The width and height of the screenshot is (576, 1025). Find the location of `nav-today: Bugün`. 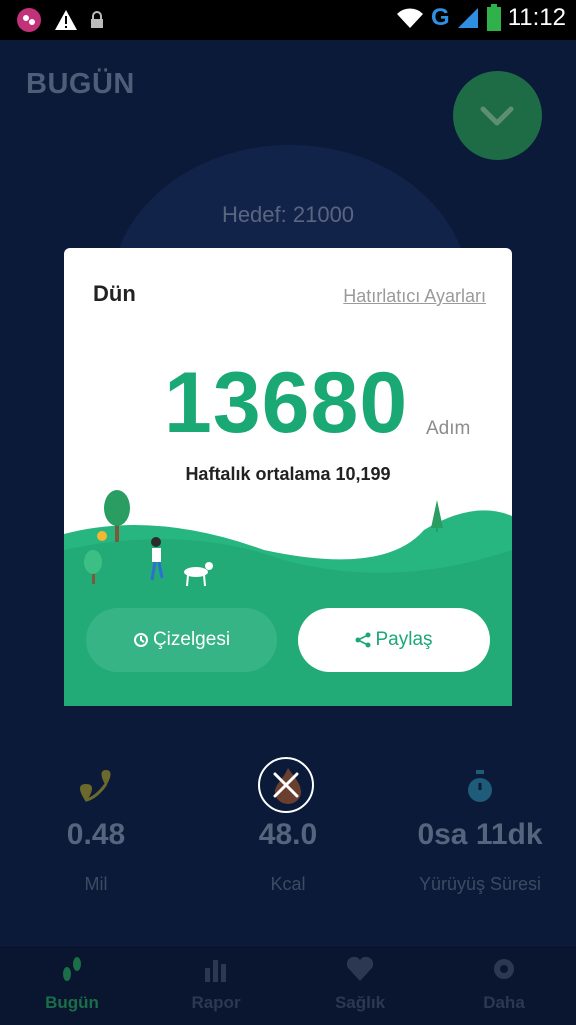

nav-today: Bugün is located at coordinates (72, 983).